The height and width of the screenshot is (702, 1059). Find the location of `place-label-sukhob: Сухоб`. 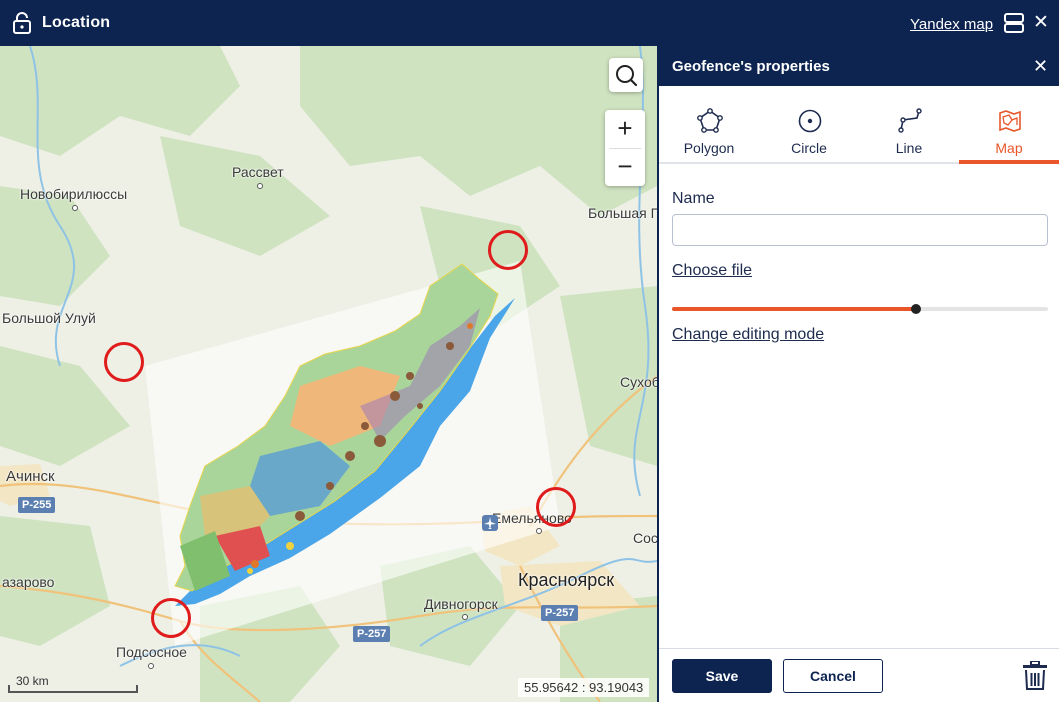

place-label-sukhob: Сухоб is located at coordinates (638, 382).